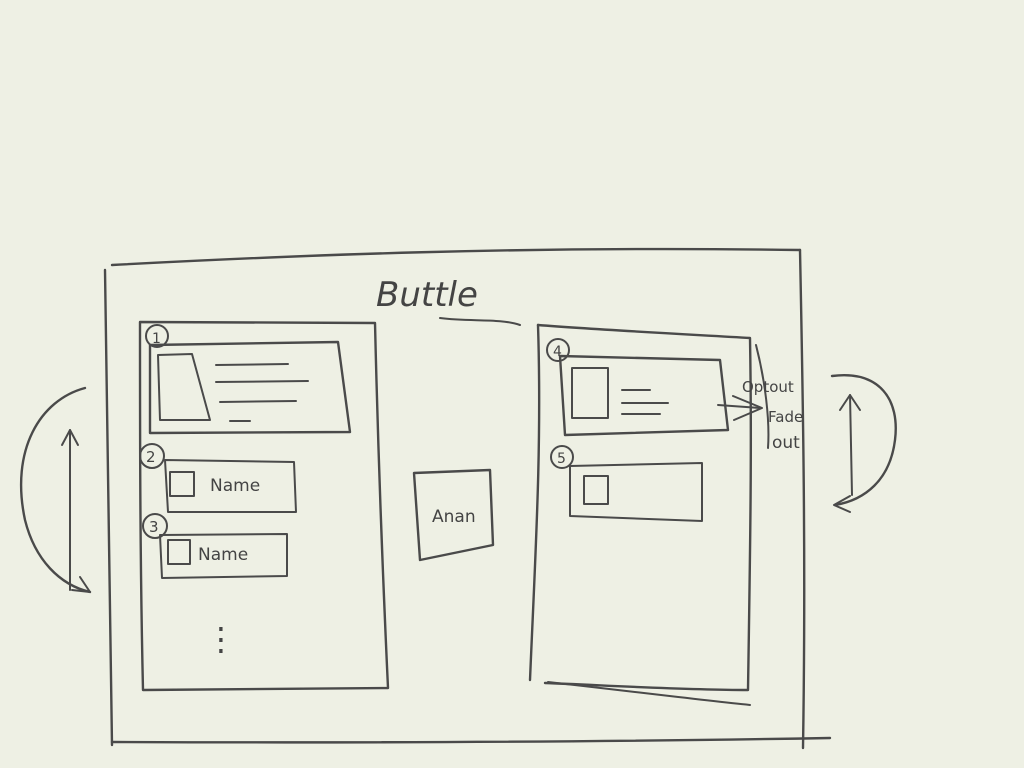 The width and height of the screenshot is (1024, 768). What do you see at coordinates (557, 352) in the screenshot?
I see `item-number: 4` at bounding box center [557, 352].